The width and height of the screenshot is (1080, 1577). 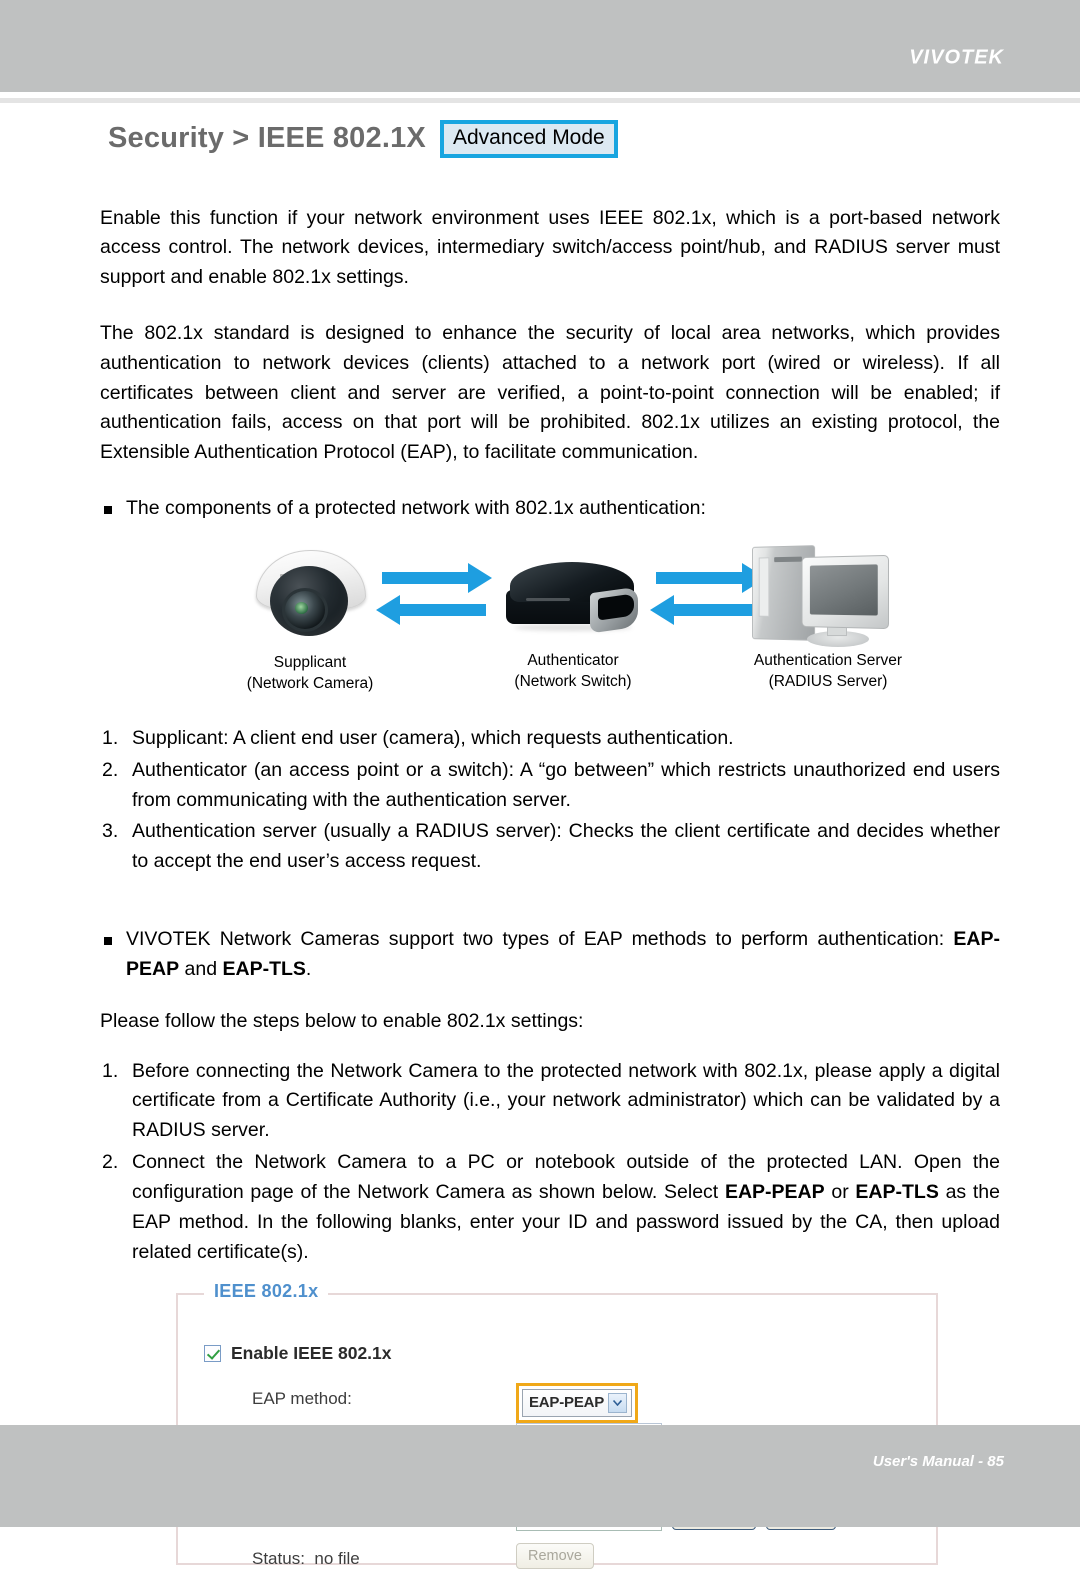 What do you see at coordinates (201, 968) in the screenshot?
I see `eap-bullet-mid: and` at bounding box center [201, 968].